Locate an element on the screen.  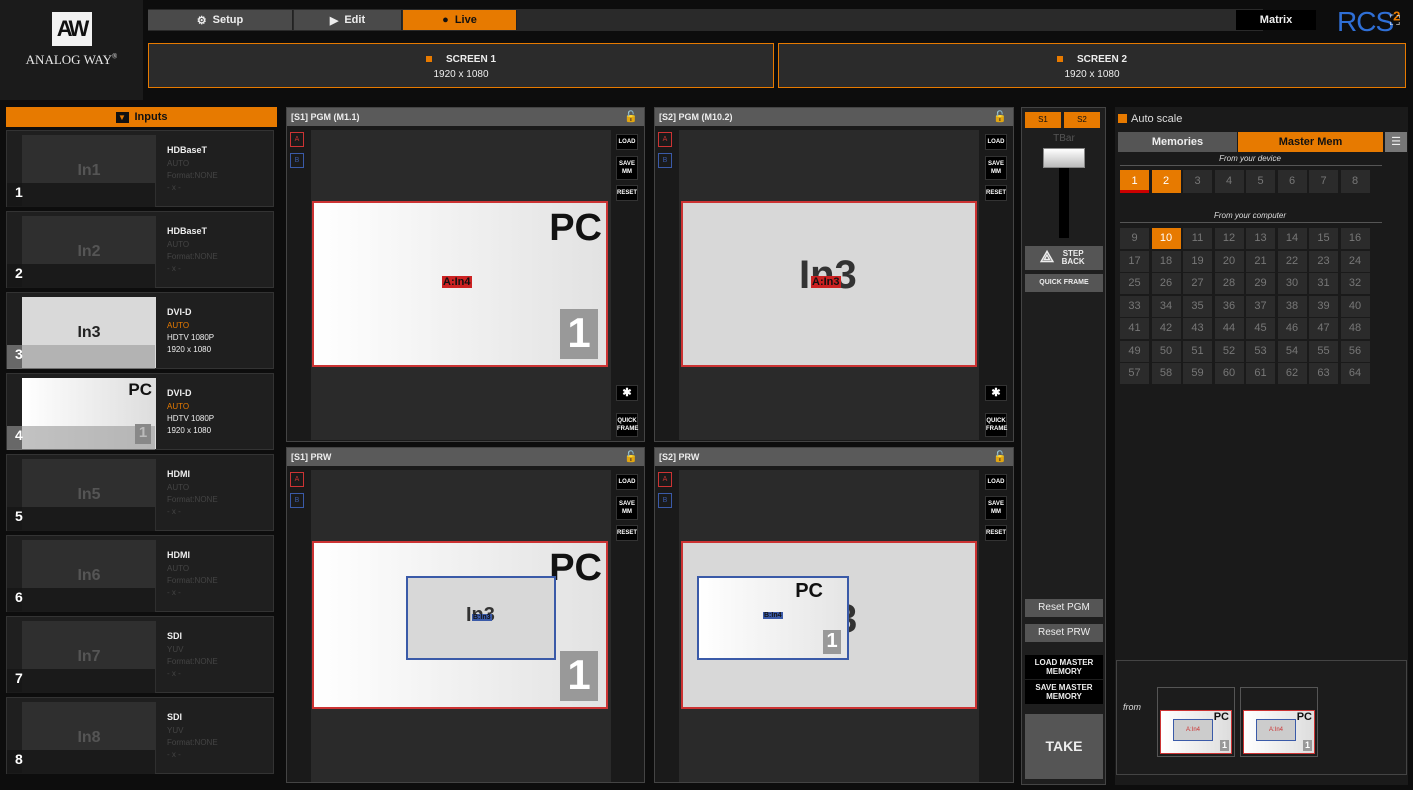
memory-slot: 24 is located at coordinates (1355, 261).